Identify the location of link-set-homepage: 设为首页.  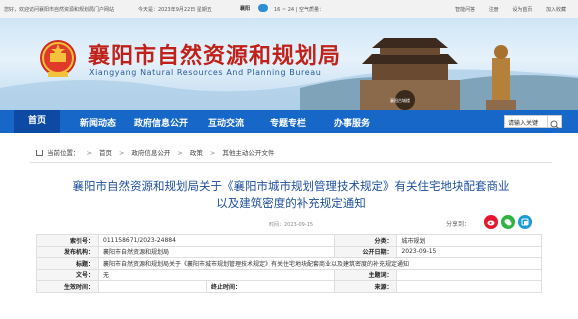
(522, 10).